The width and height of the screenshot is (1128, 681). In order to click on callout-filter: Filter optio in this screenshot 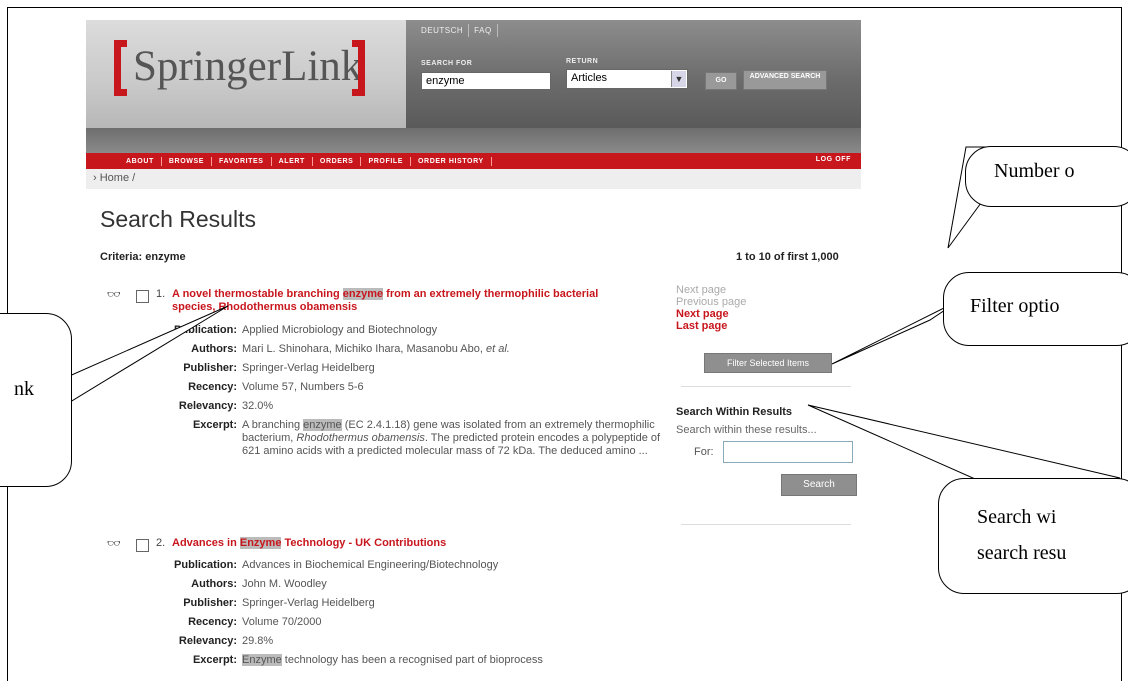, I will do `click(1035, 309)`.